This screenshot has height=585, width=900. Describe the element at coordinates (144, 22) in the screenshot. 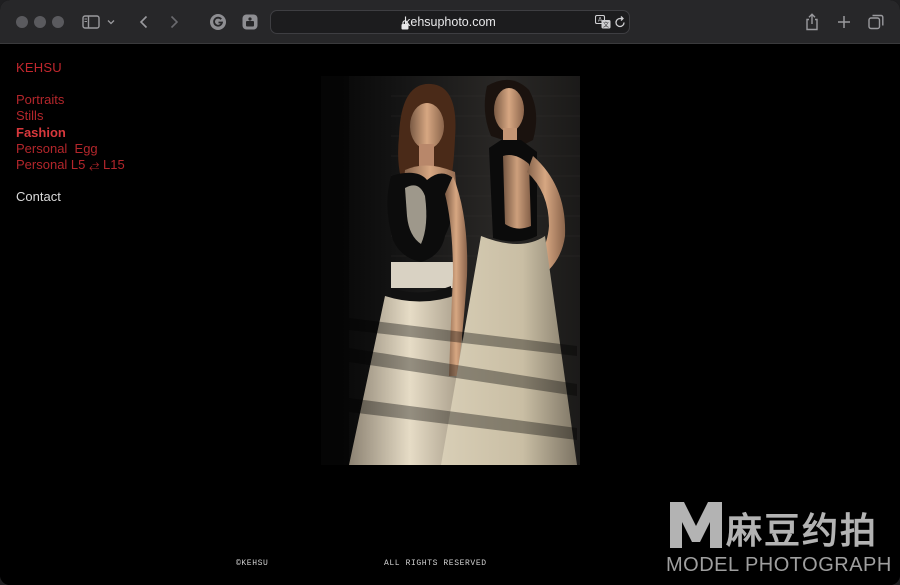

I see `chevron-left-icon` at that location.